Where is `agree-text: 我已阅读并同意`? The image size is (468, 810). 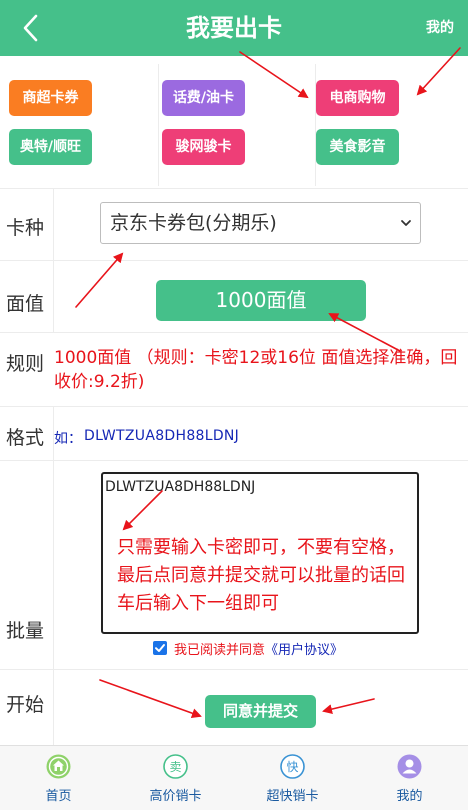 agree-text: 我已阅读并同意 is located at coordinates (220, 650).